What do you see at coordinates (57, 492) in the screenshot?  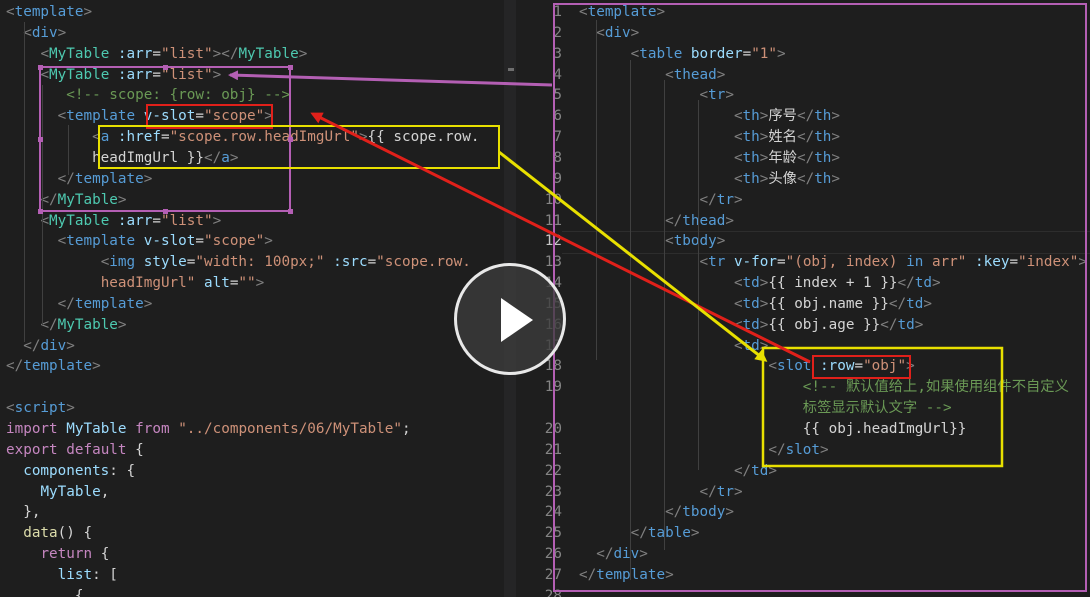 I see `left-code-line: MyTable,` at bounding box center [57, 492].